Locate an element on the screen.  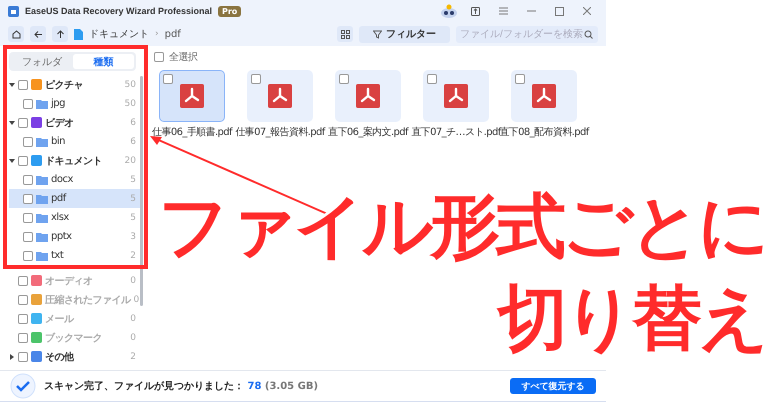
tree-label: pdf is located at coordinates (59, 198).